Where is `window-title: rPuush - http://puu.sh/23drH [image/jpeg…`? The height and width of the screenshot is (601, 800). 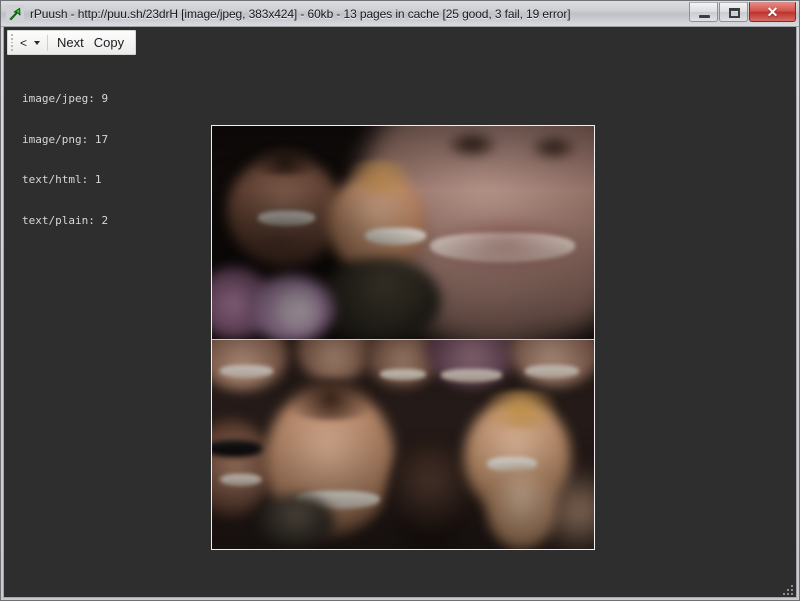 window-title: rPuush - http://puu.sh/23drH [image/jpeg… is located at coordinates (300, 13).